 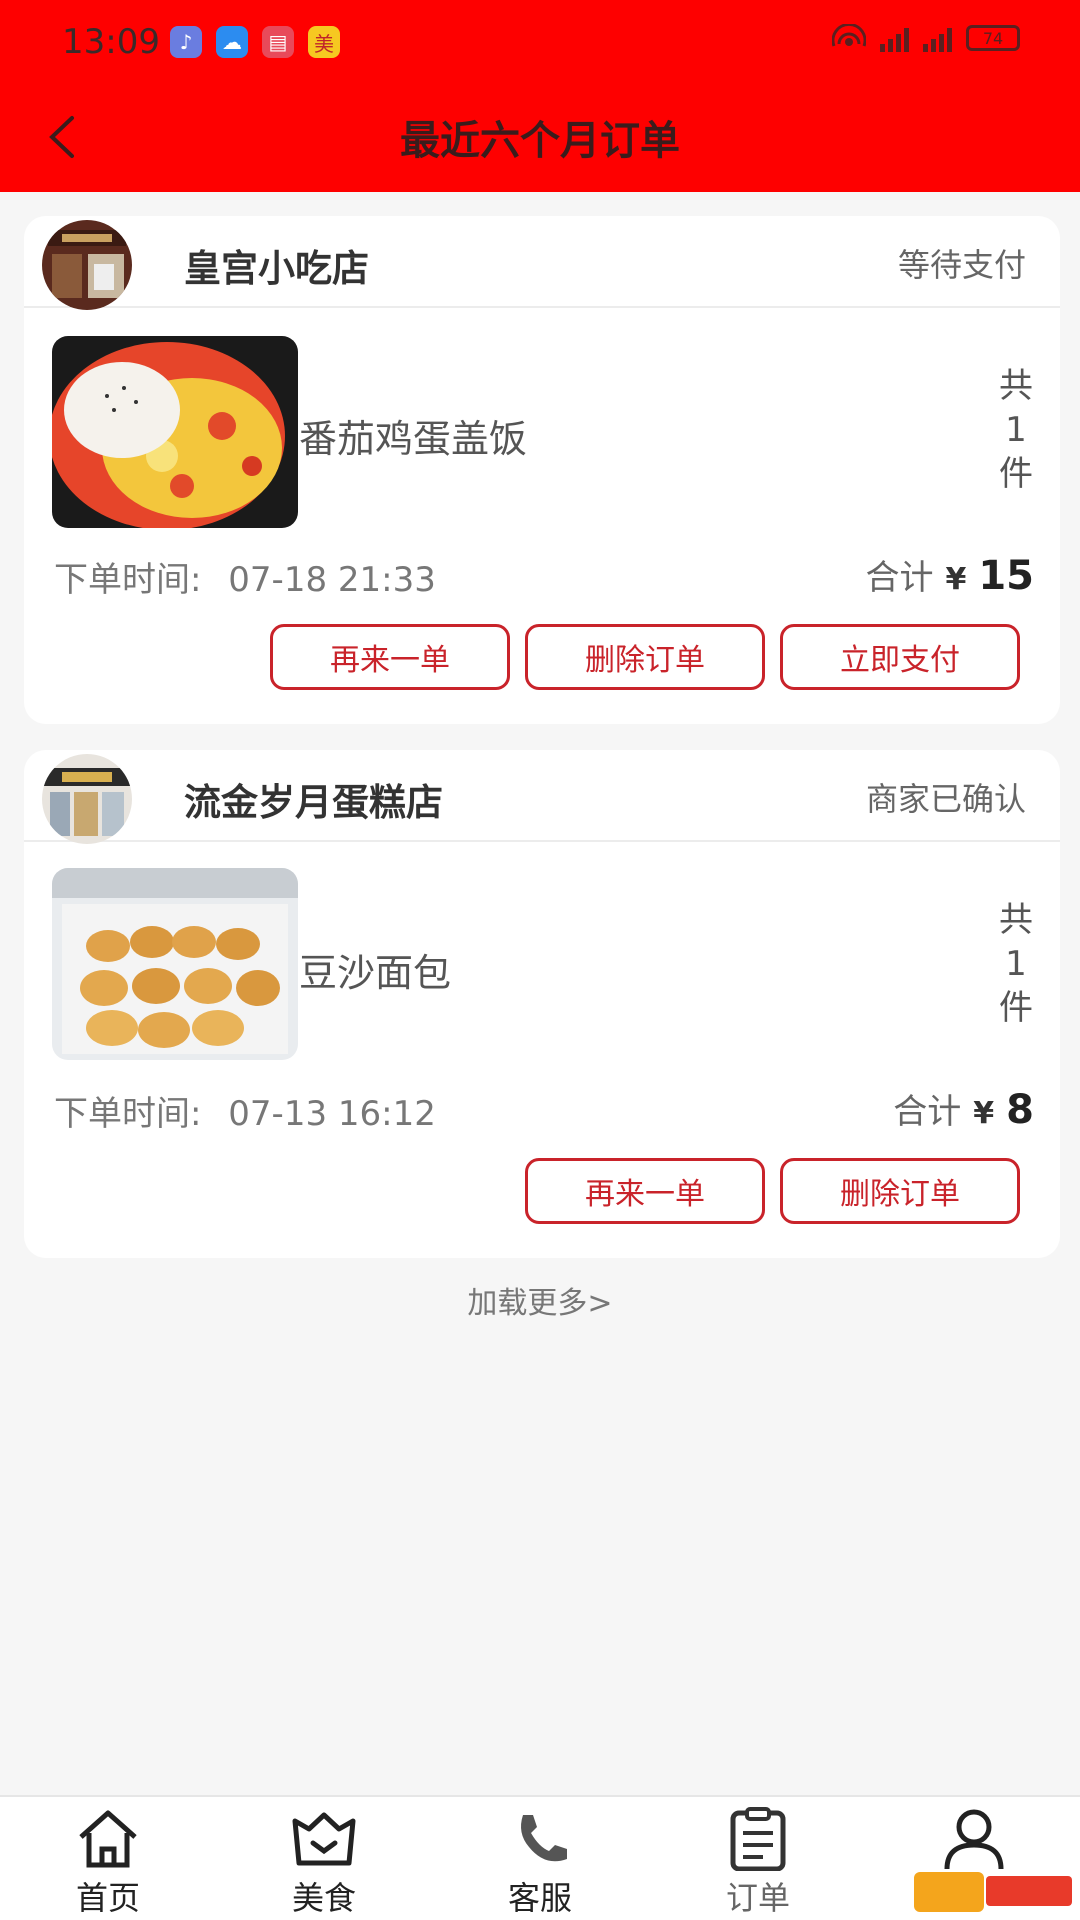 What do you see at coordinates (757, 1898) in the screenshot?
I see `nav-orders-label: 订单` at bounding box center [757, 1898].